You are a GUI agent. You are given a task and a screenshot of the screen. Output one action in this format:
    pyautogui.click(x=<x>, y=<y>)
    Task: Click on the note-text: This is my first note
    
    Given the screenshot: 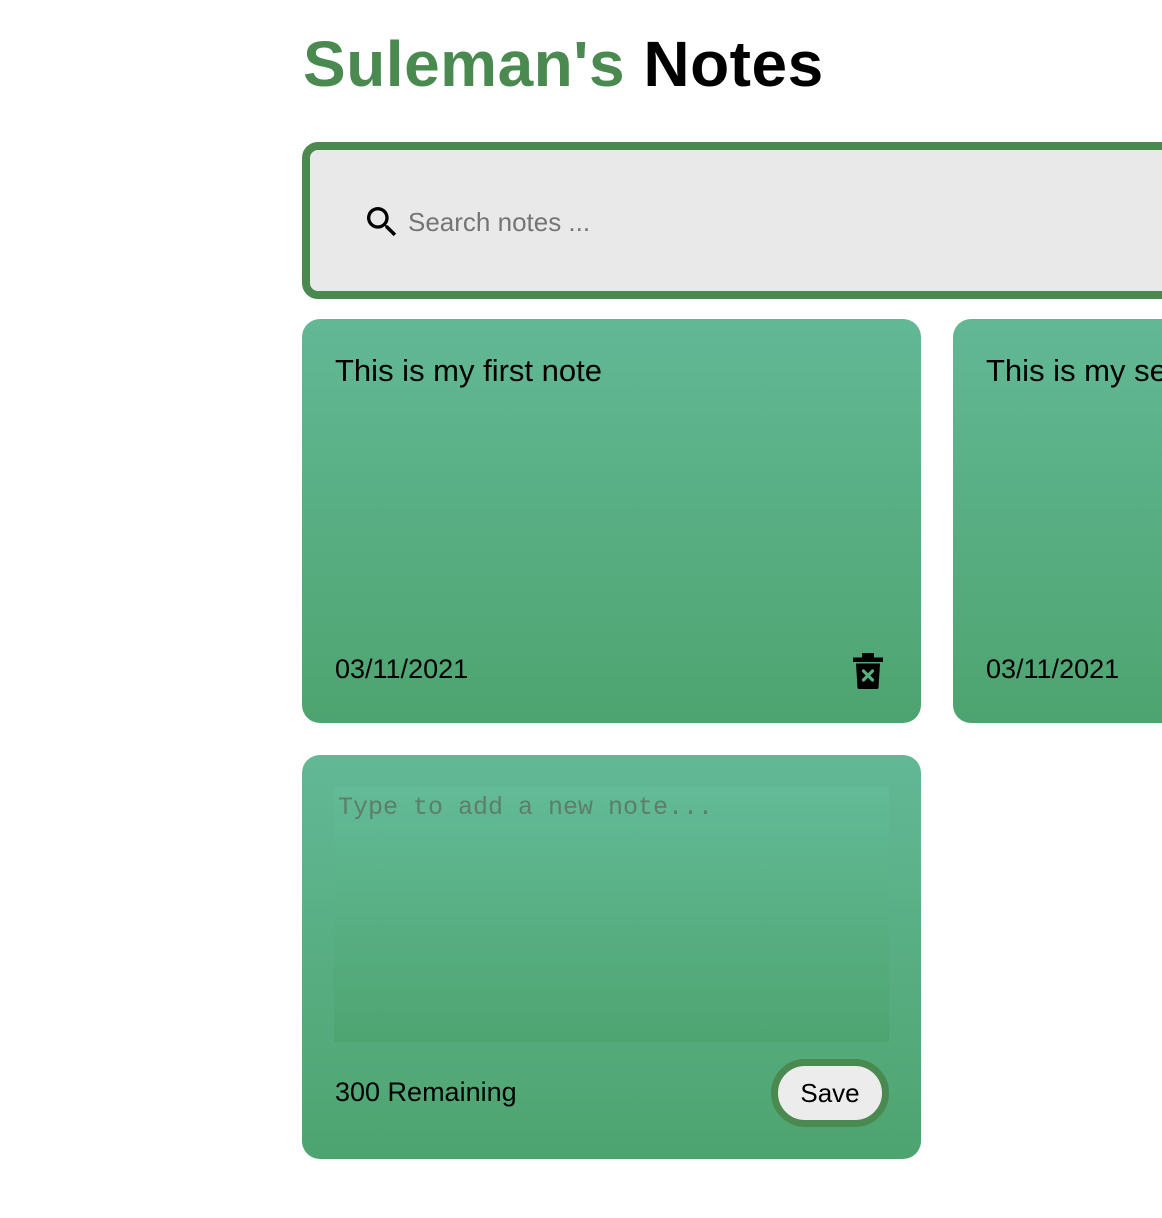 What is the action you would take?
    pyautogui.click(x=468, y=370)
    